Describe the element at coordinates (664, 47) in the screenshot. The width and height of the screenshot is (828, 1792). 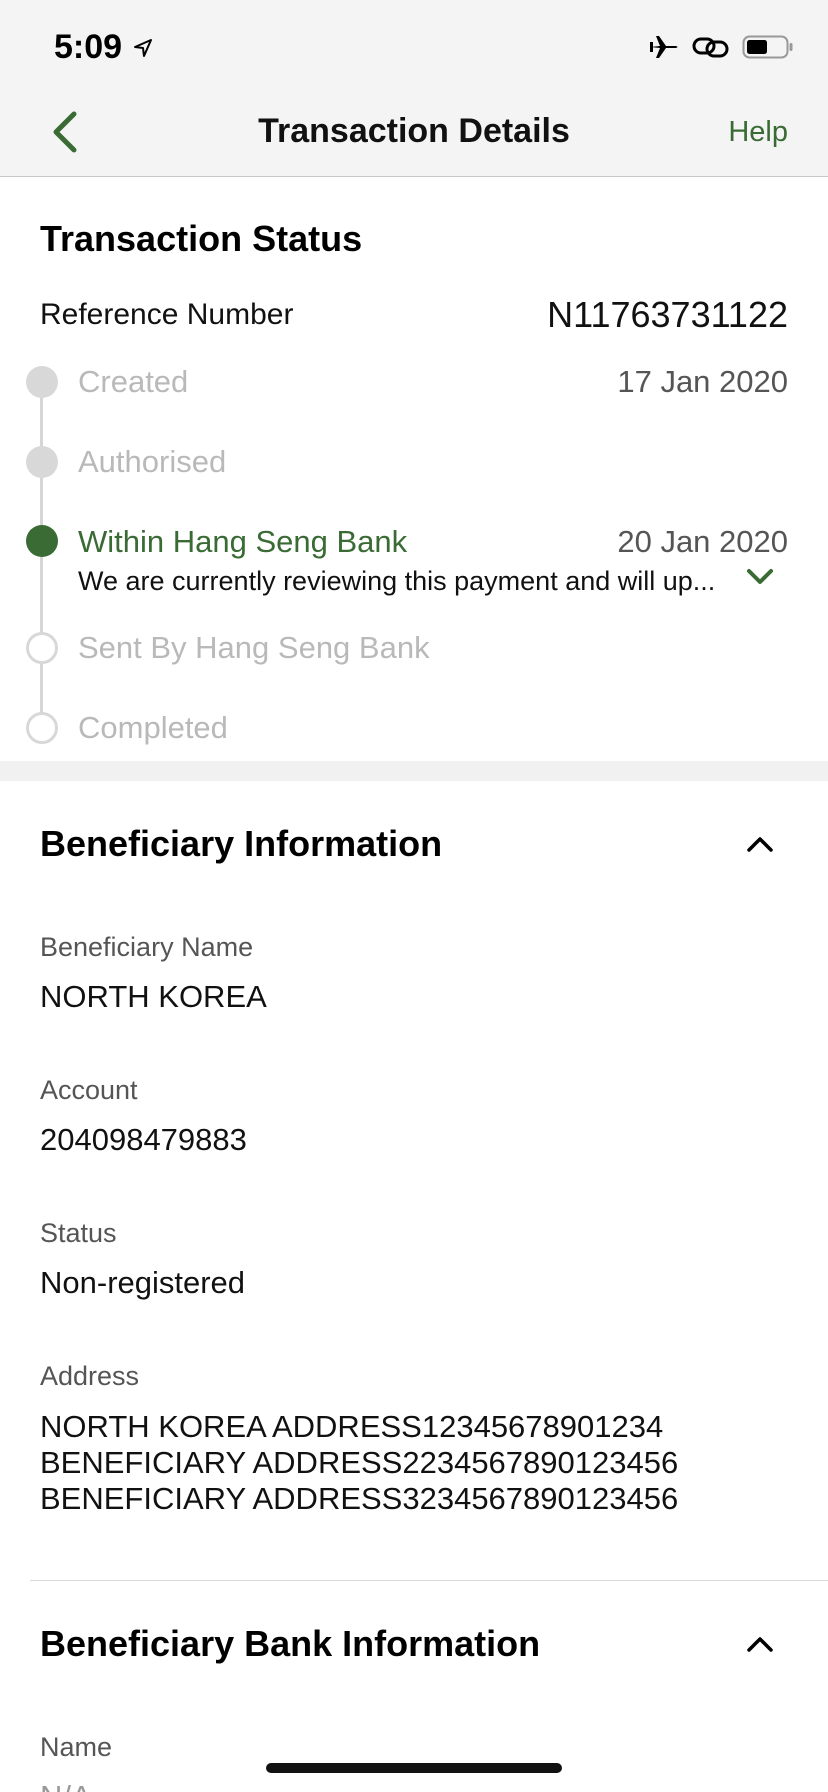
I see `airplane-icon` at that location.